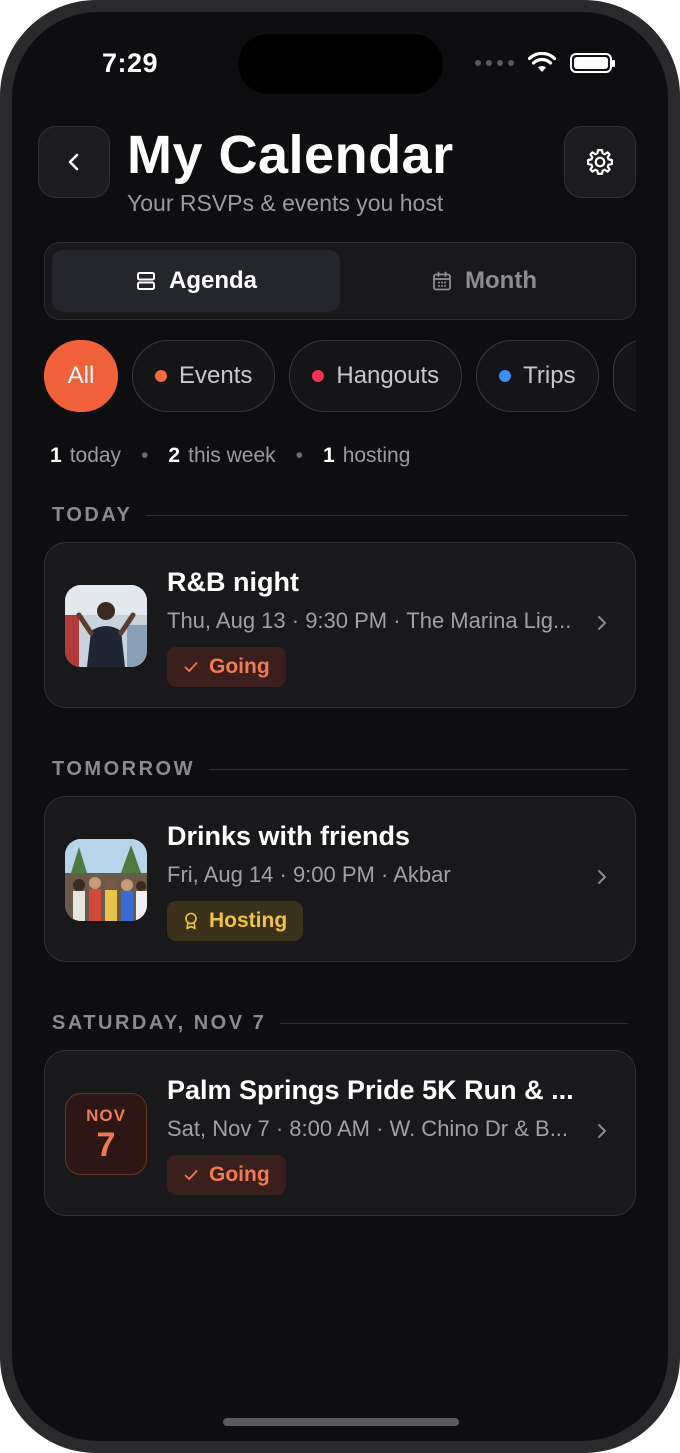  What do you see at coordinates (318, 376) in the screenshot?
I see `hangouts-dot-icon` at bounding box center [318, 376].